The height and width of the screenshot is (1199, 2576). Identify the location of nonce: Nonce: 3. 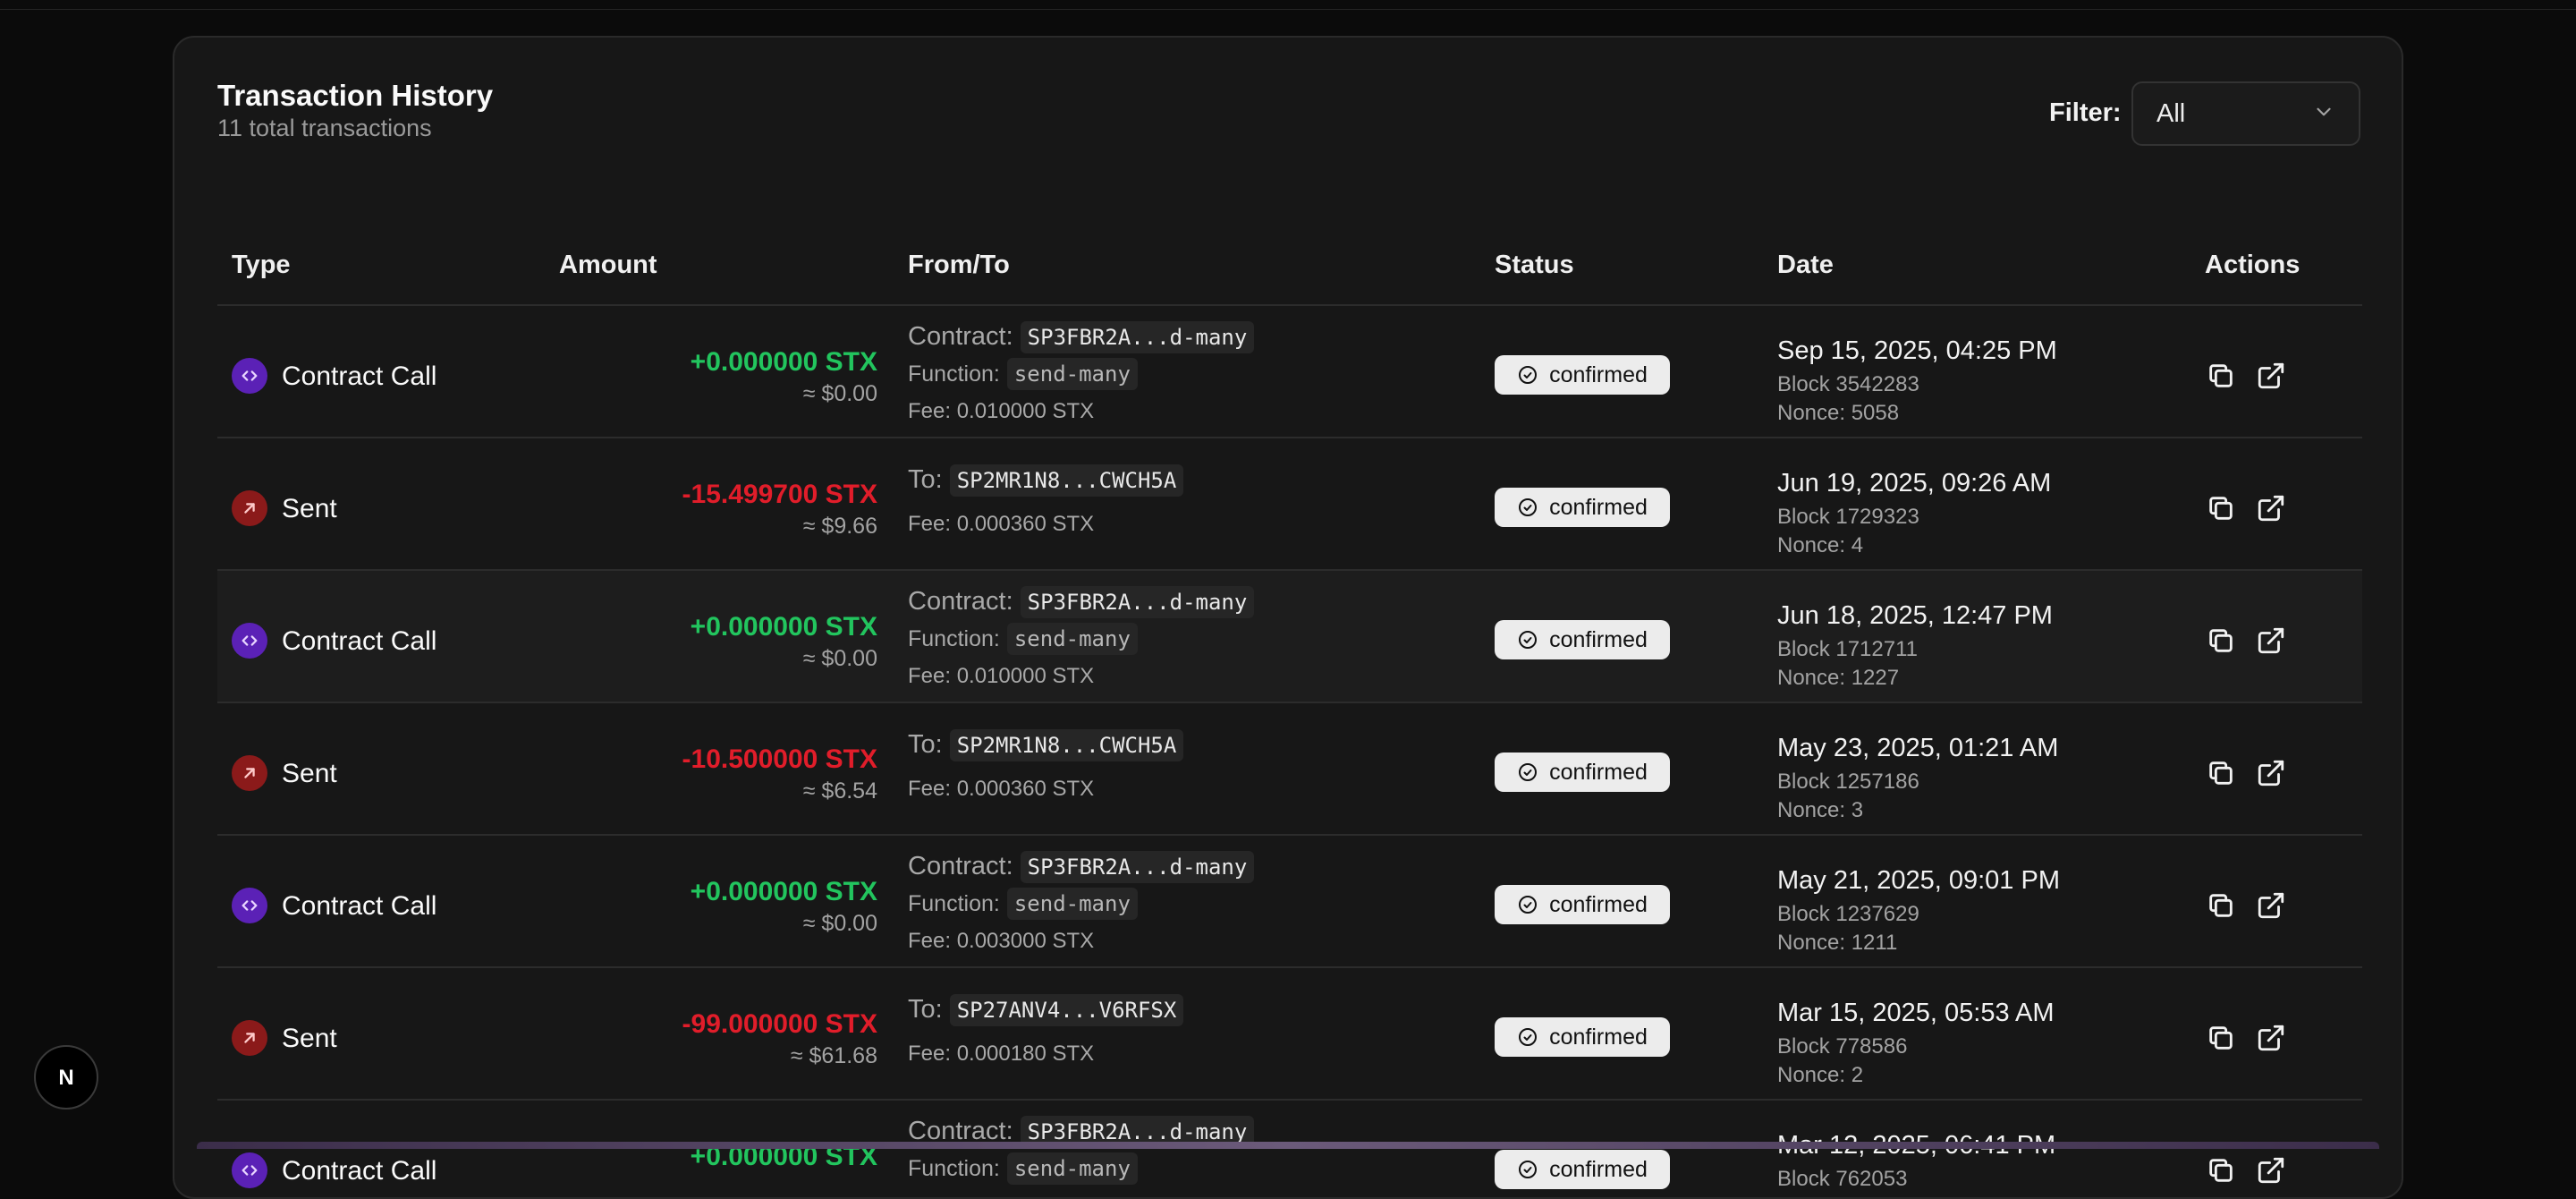
(1820, 810).